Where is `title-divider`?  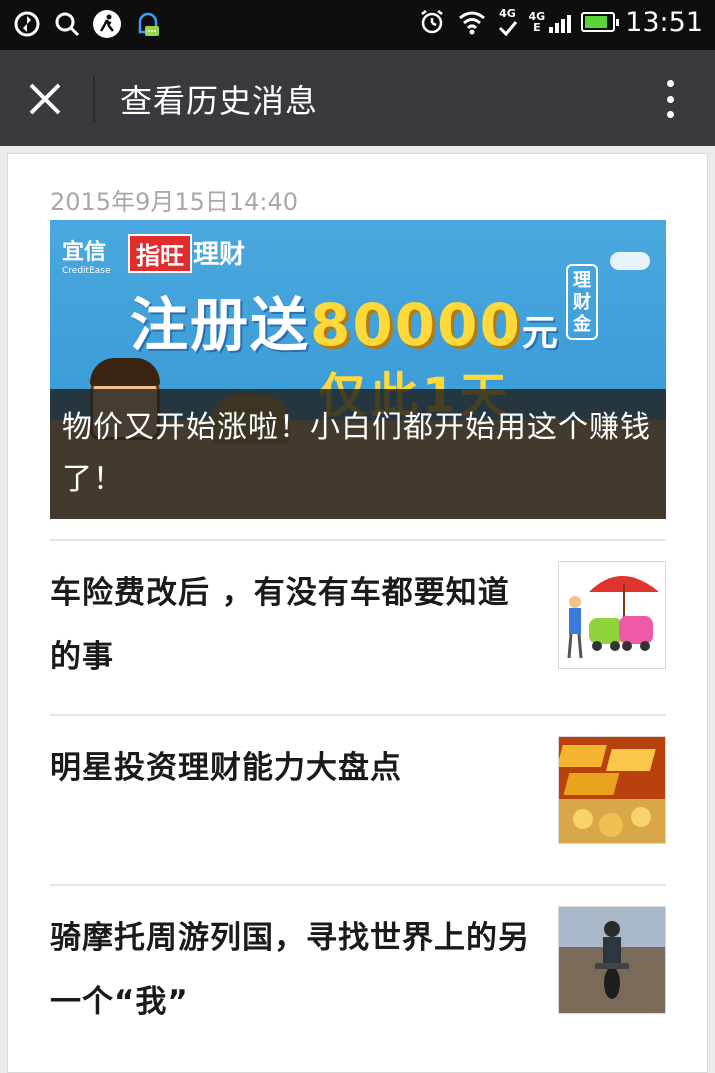
title-divider is located at coordinates (94, 99).